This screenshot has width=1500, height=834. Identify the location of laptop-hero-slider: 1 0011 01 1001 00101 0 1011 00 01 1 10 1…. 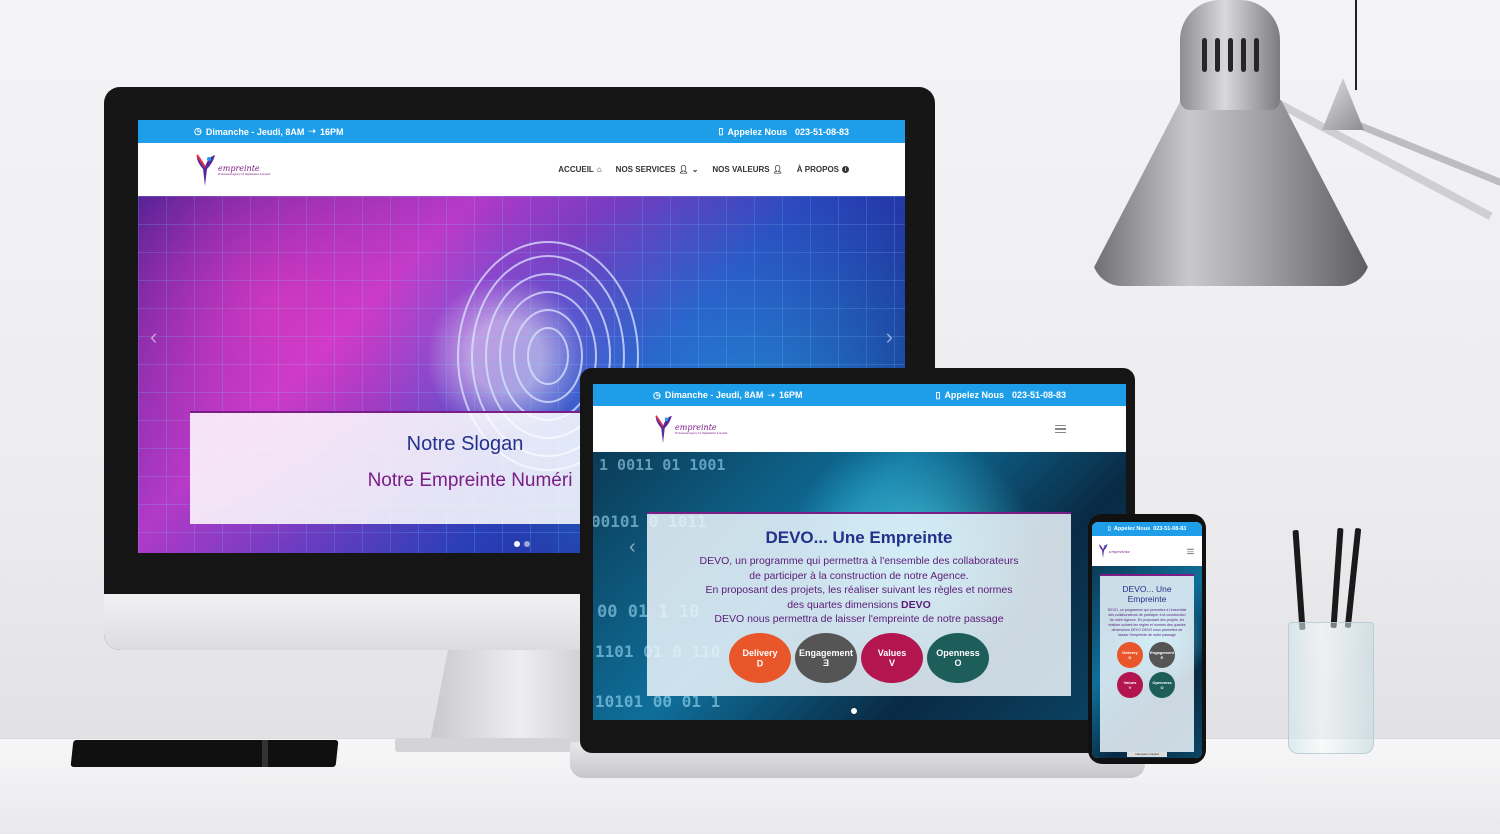
(859, 586).